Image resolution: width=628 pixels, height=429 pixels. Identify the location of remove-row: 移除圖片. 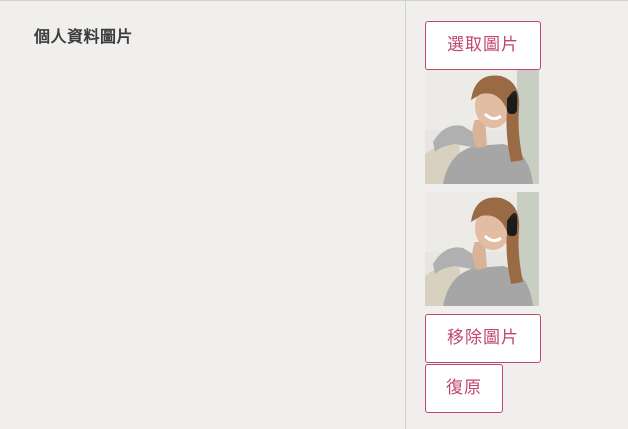
(520, 334).